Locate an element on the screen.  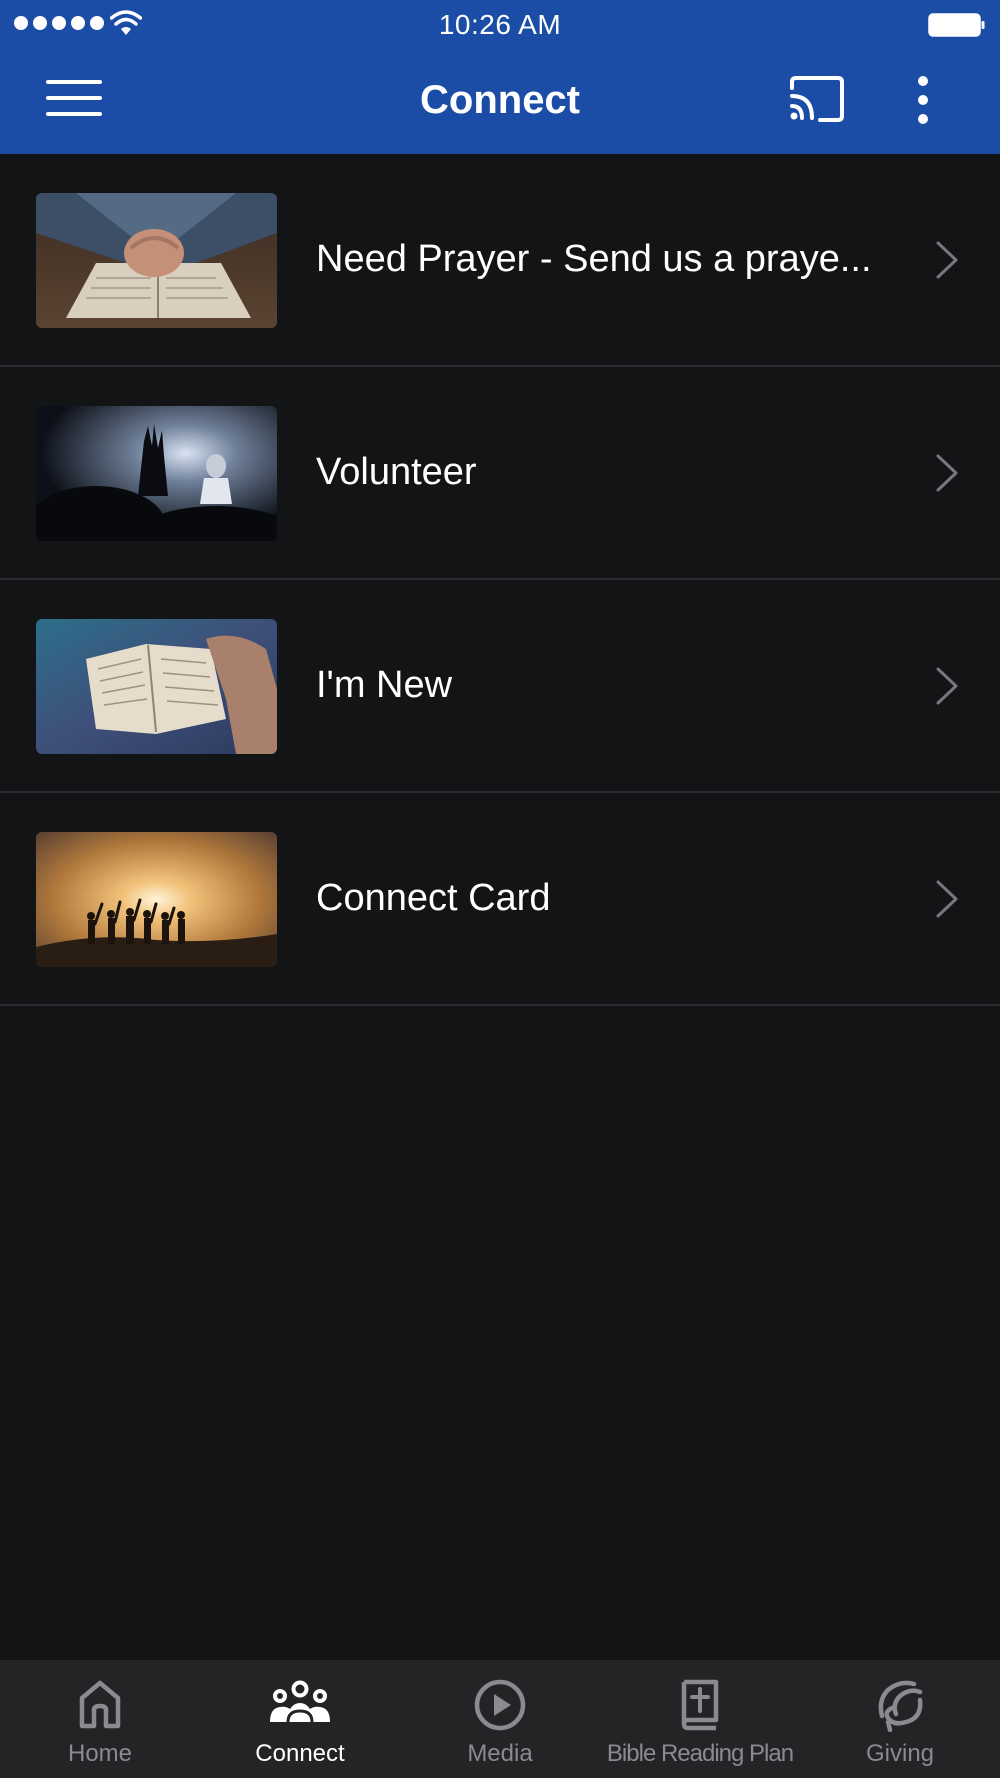
people-silhouette-sunset-photo is located at coordinates (156, 899).